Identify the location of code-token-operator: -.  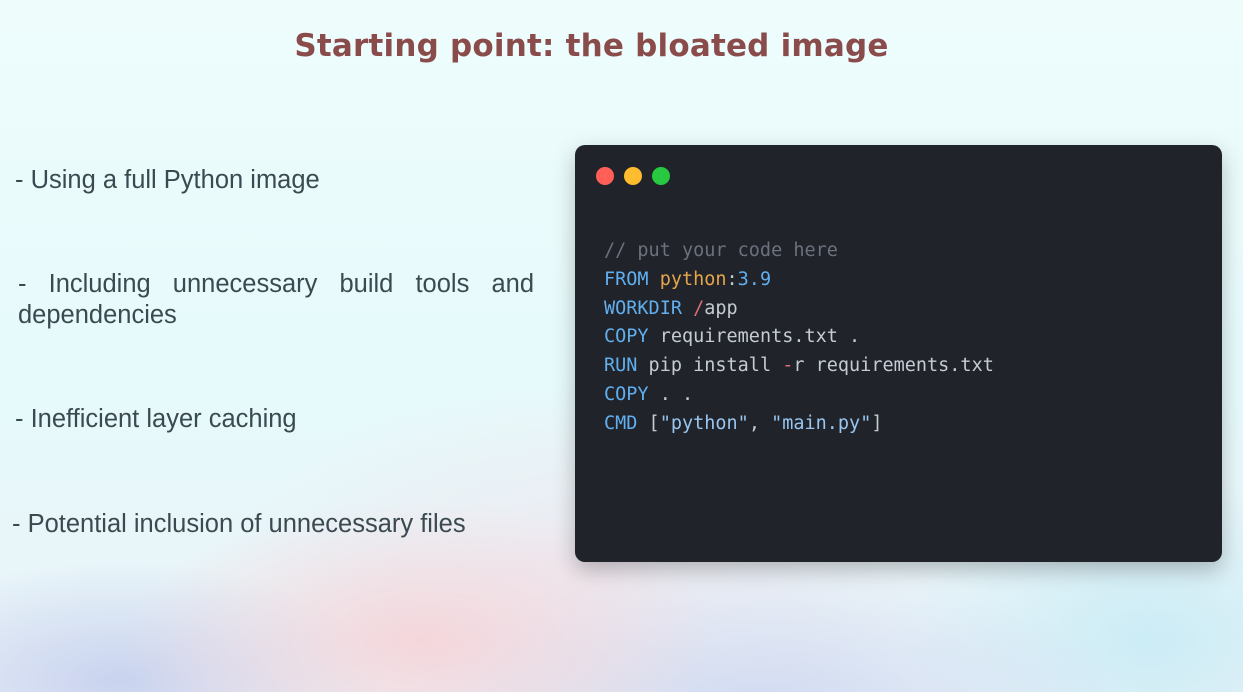
(788, 366).